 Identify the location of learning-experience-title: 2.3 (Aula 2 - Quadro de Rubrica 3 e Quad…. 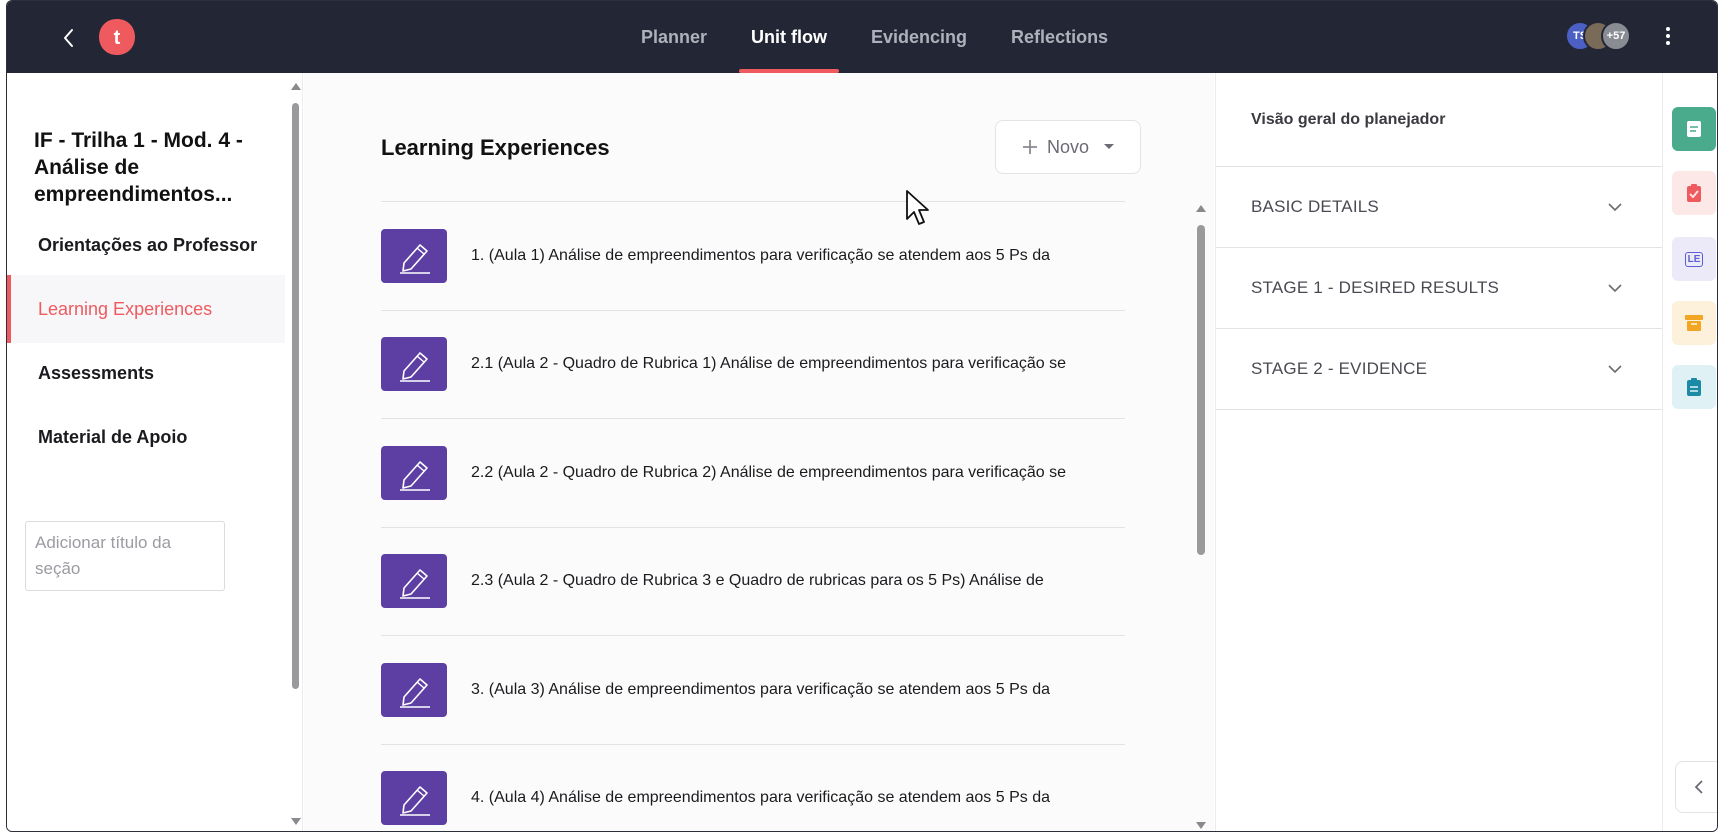
(757, 581).